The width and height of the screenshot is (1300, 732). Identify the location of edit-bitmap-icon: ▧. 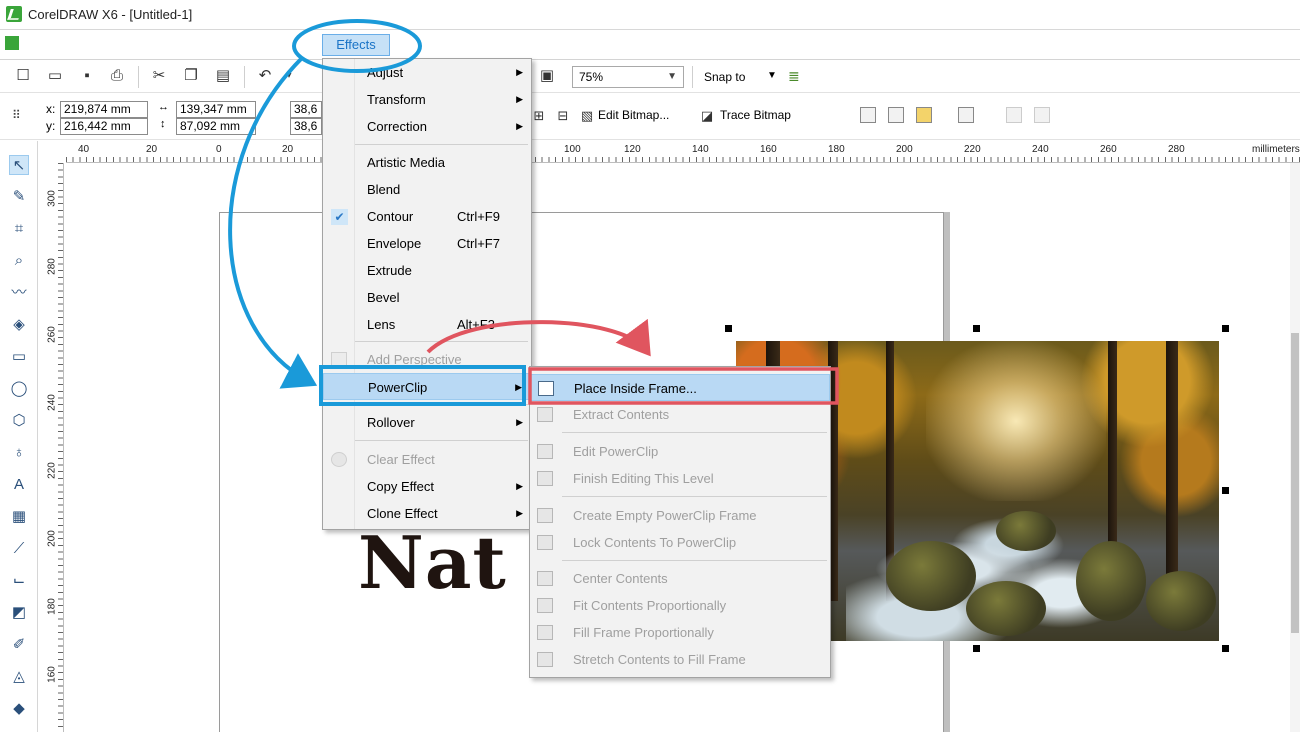
(587, 116).